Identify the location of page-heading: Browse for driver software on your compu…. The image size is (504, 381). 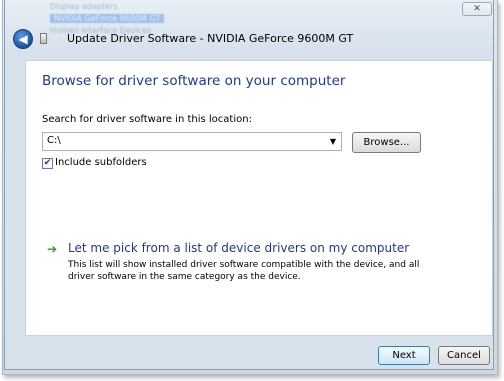
(194, 81).